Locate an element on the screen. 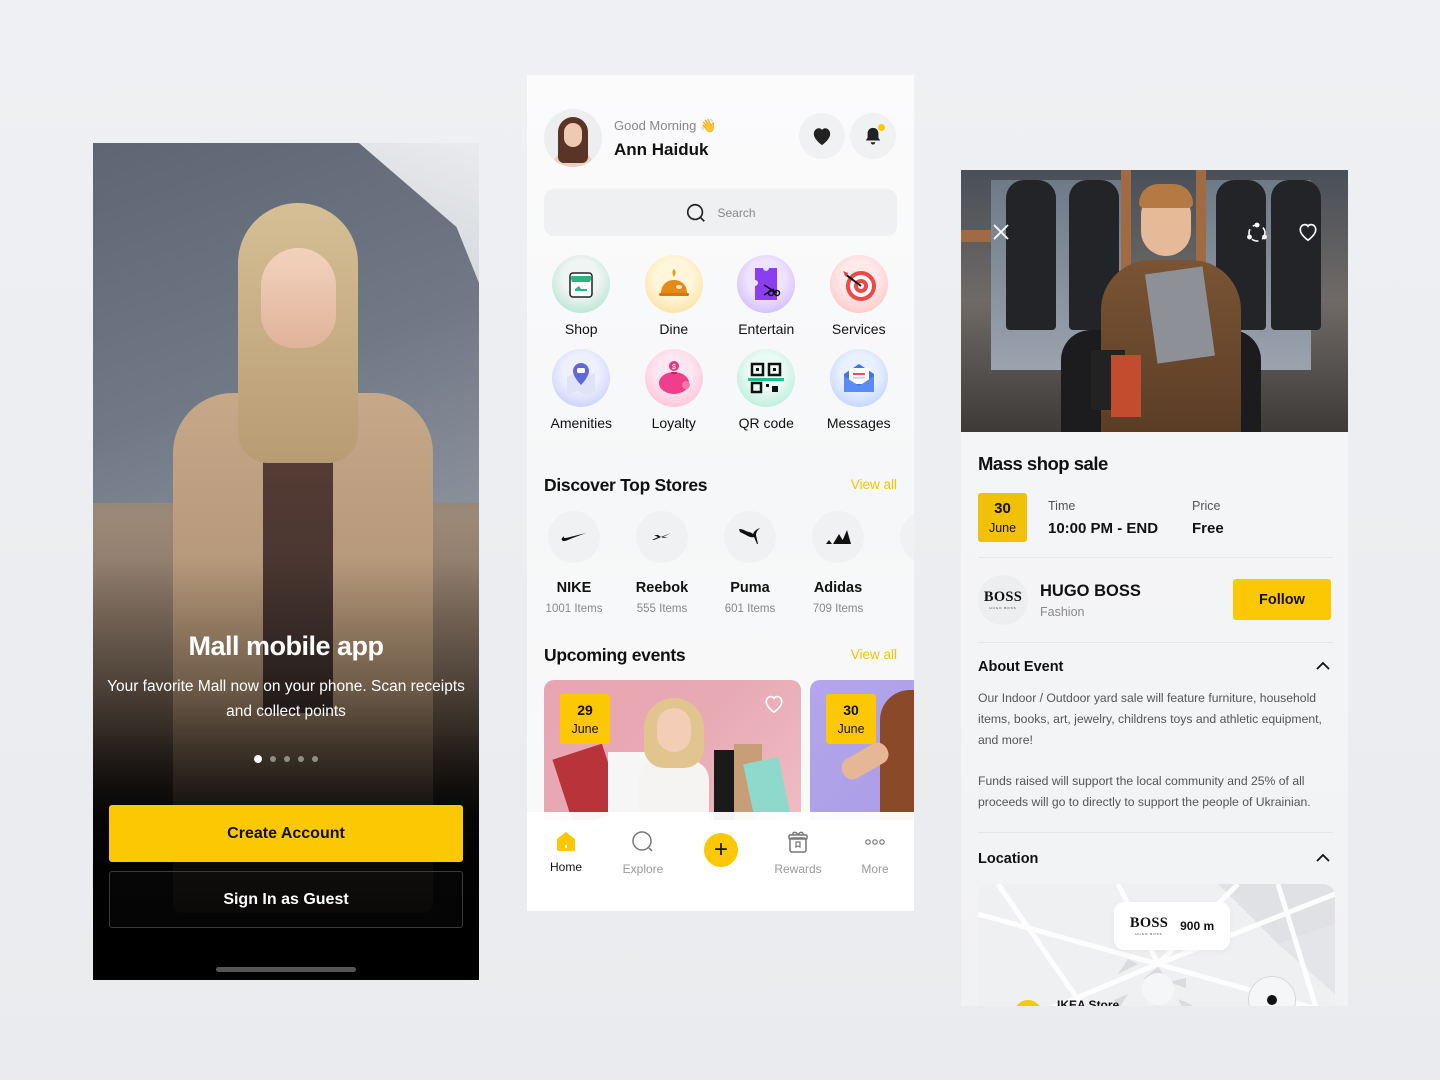  category-entertain: Entertain is located at coordinates (766, 296).